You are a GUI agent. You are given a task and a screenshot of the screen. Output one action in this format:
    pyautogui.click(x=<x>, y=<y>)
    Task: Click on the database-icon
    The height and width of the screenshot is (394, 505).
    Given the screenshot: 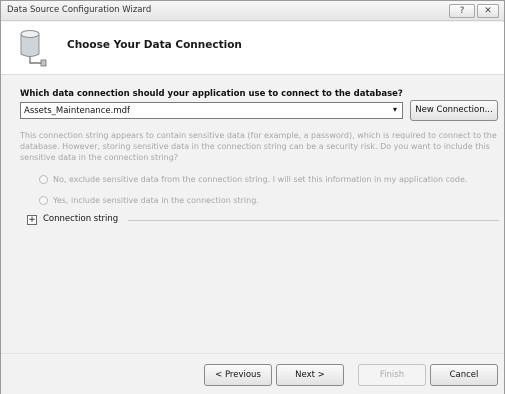 What is the action you would take?
    pyautogui.click(x=33, y=48)
    